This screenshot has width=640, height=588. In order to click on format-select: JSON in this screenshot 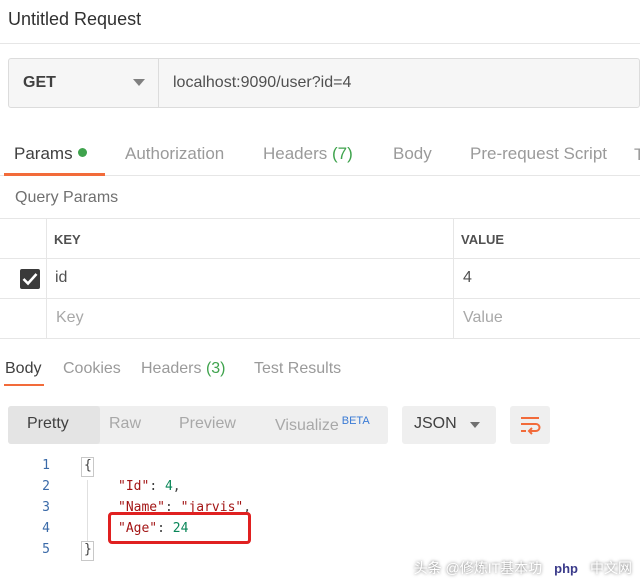, I will do `click(449, 425)`.